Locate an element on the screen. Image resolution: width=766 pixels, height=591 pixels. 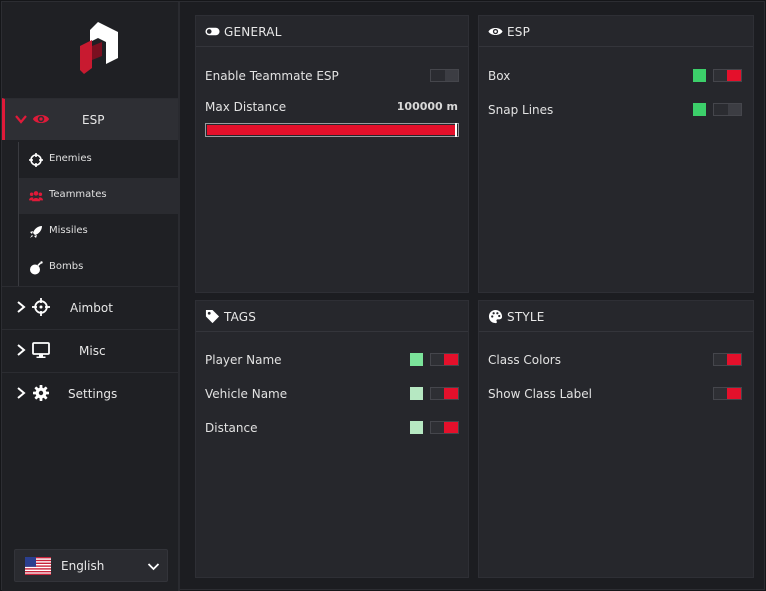
class-colors-label: Class Colors is located at coordinates (524, 360).